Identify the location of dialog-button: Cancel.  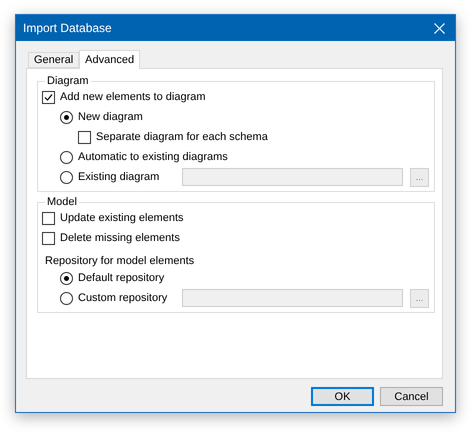
(411, 396).